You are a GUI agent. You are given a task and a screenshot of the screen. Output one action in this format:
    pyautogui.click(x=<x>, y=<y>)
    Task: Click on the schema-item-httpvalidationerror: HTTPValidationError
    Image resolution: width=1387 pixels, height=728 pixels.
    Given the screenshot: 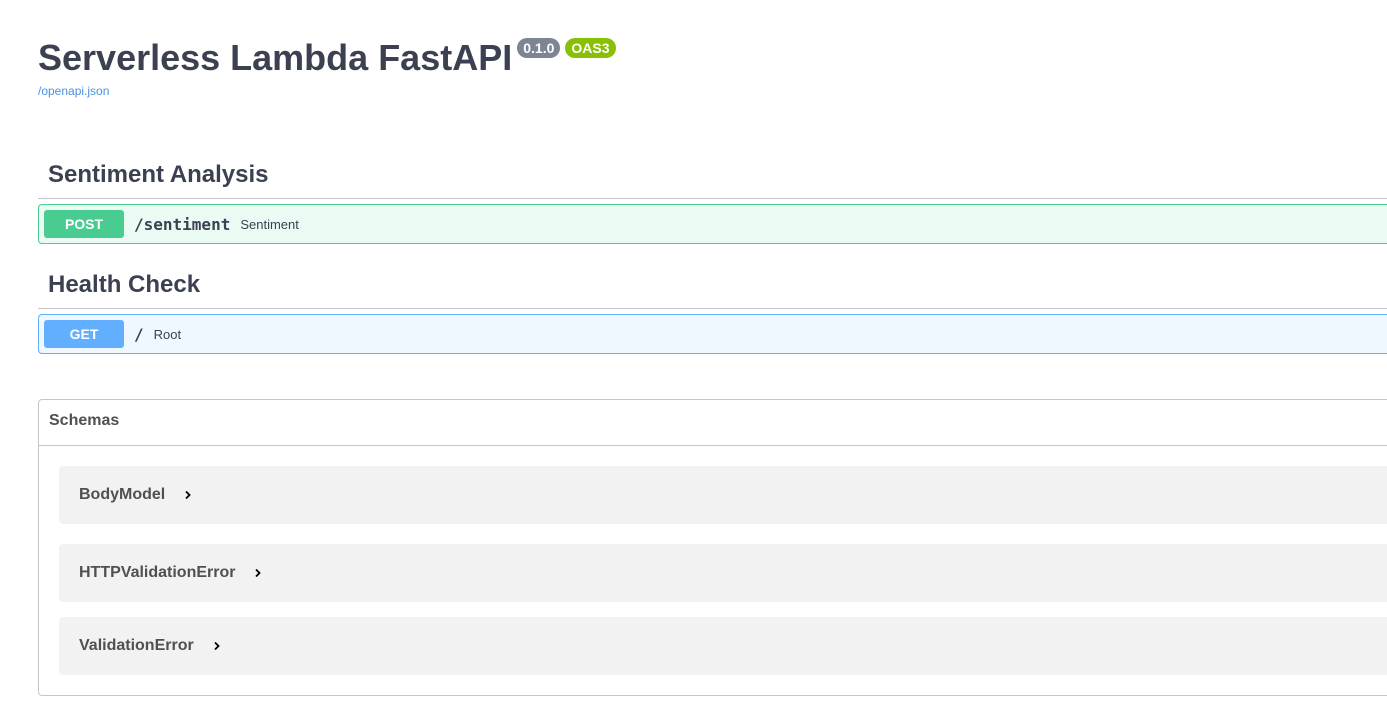 What is the action you would take?
    pyautogui.click(x=723, y=573)
    